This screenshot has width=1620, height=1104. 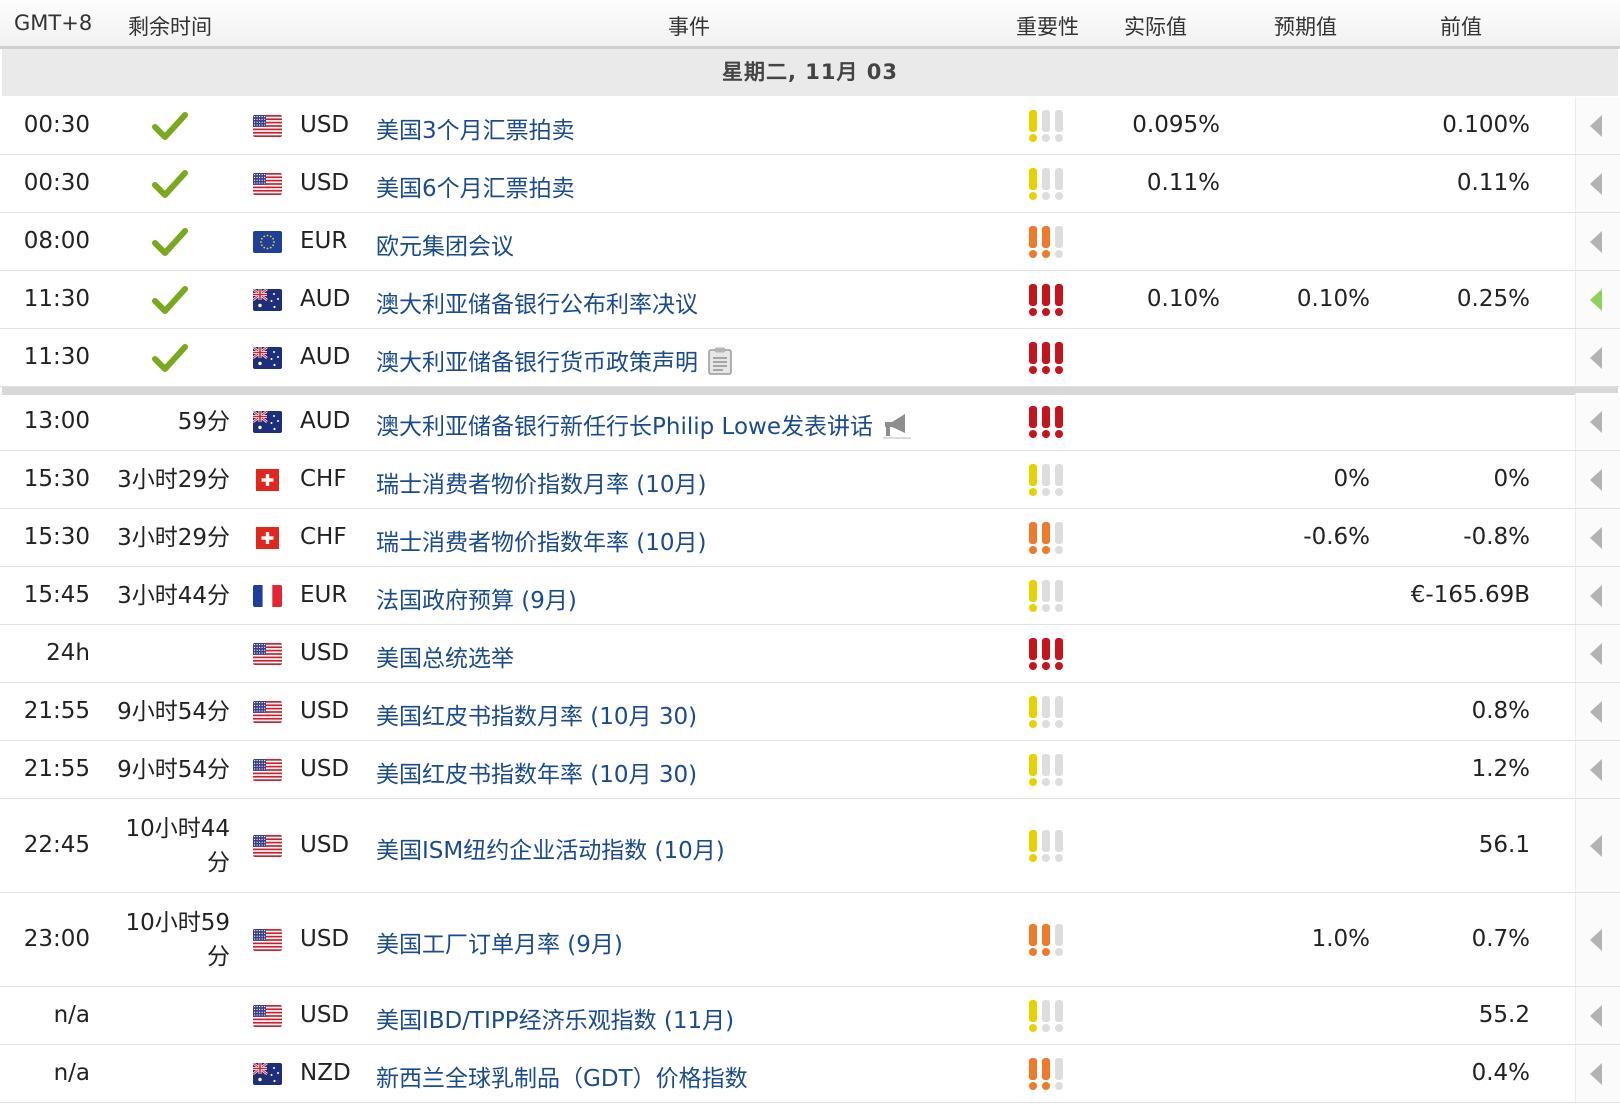 I want to click on event-link: 澳大利亚储备银行货币政策声明, so click(x=554, y=362).